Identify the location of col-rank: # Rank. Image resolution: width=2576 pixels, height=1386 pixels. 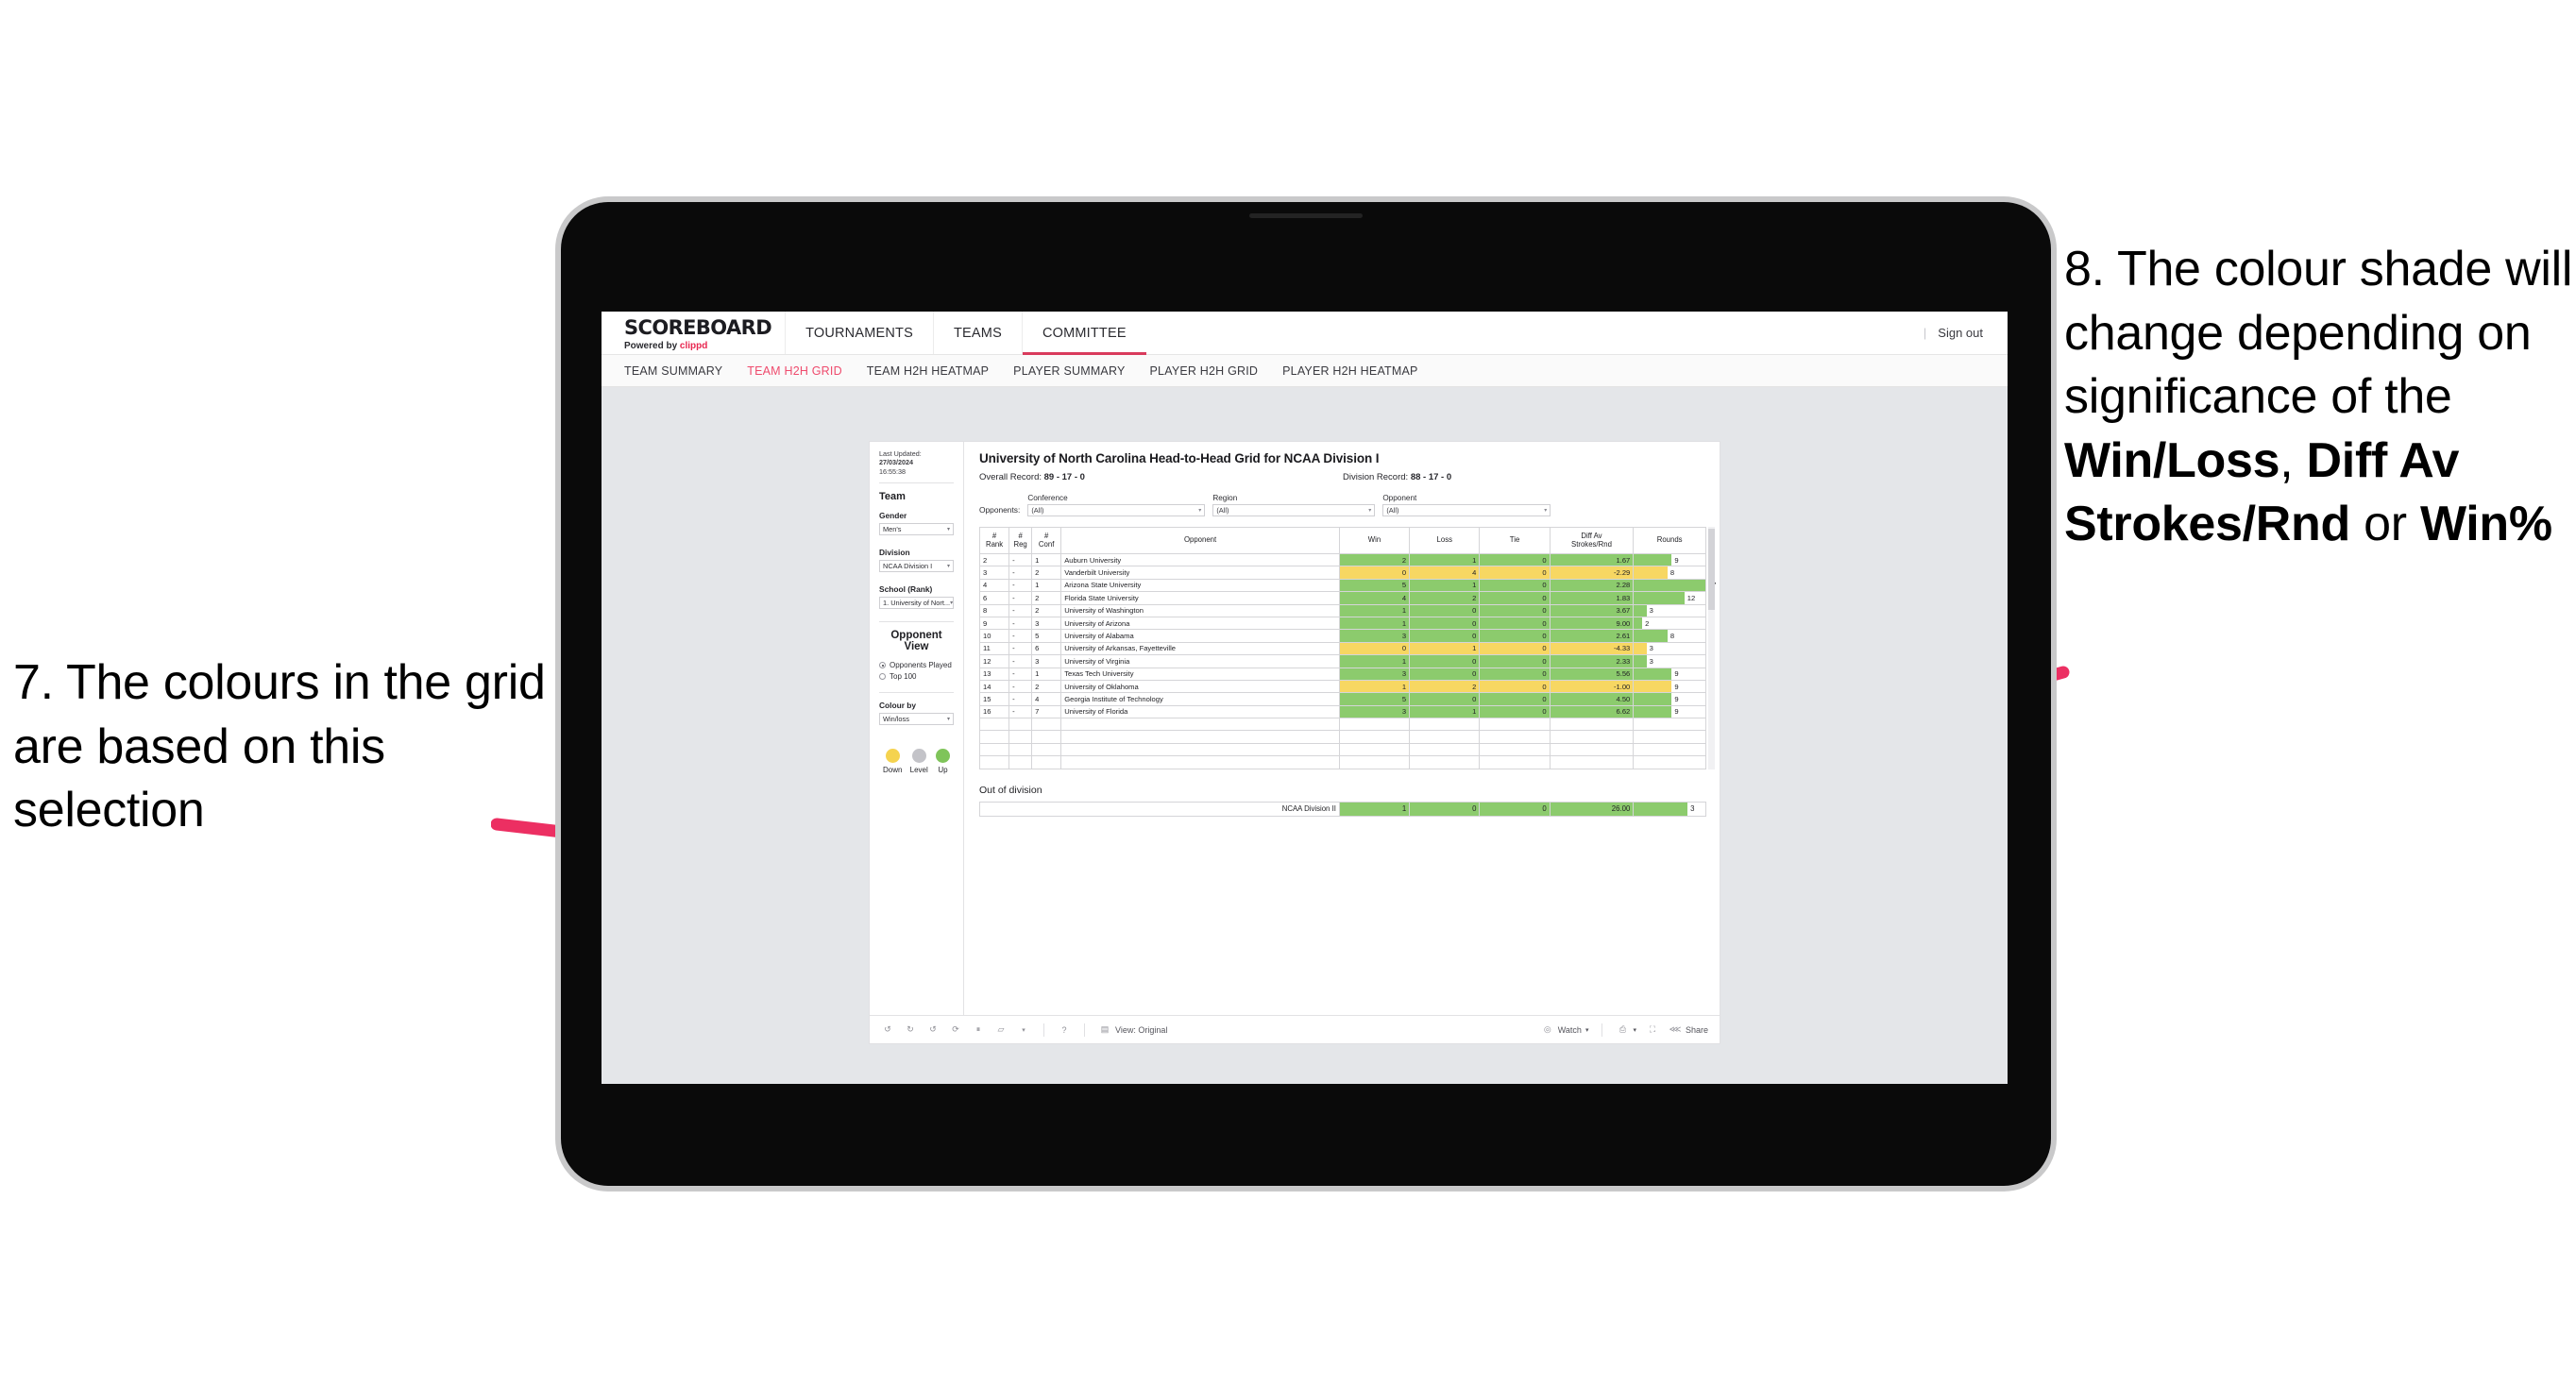
(994, 540).